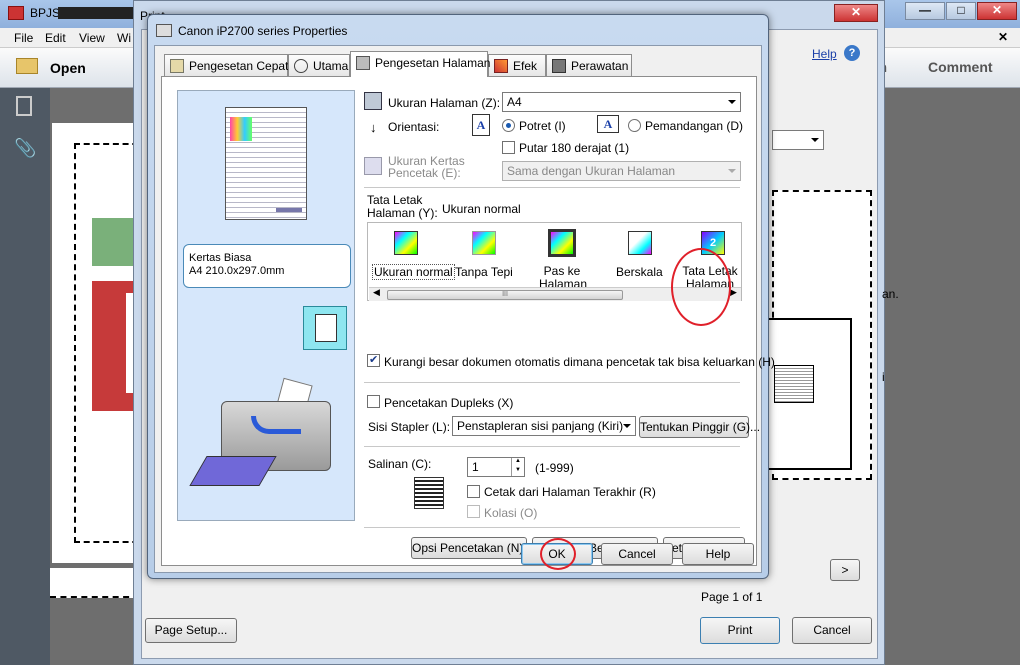 The height and width of the screenshot is (665, 1020). What do you see at coordinates (1003, 37) in the screenshot?
I see `menu-close-icon: ✕` at bounding box center [1003, 37].